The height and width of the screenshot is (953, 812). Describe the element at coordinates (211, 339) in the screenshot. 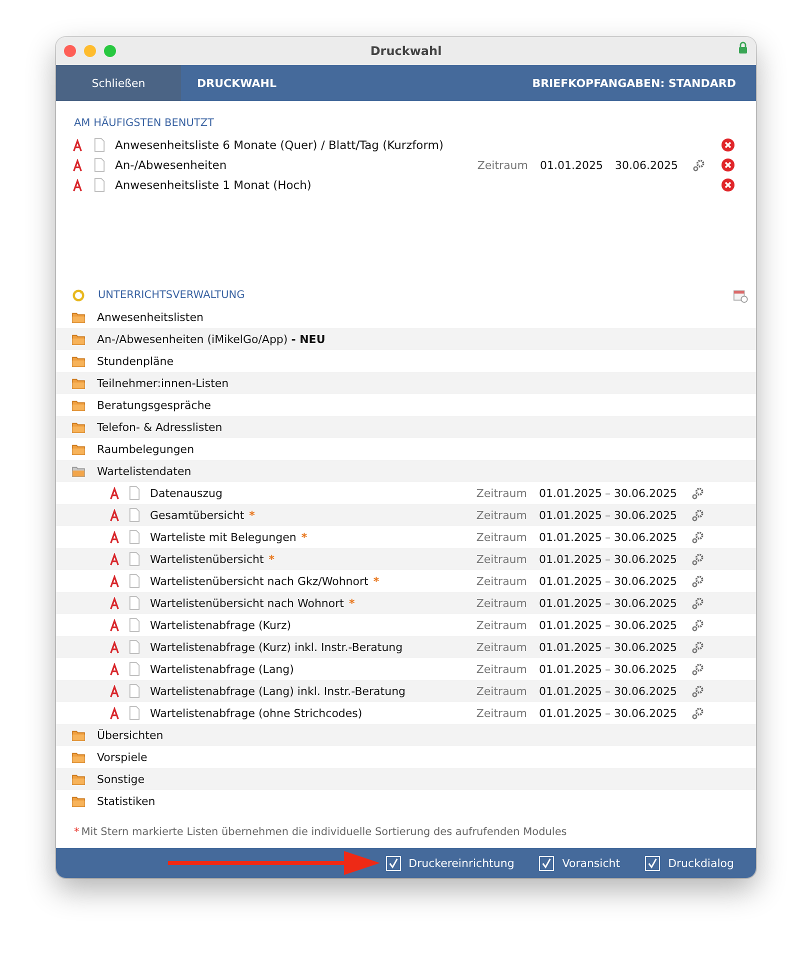

I see `folder-item: An-/Abwesenheiten (iMikelGo/App) - NEU` at that location.